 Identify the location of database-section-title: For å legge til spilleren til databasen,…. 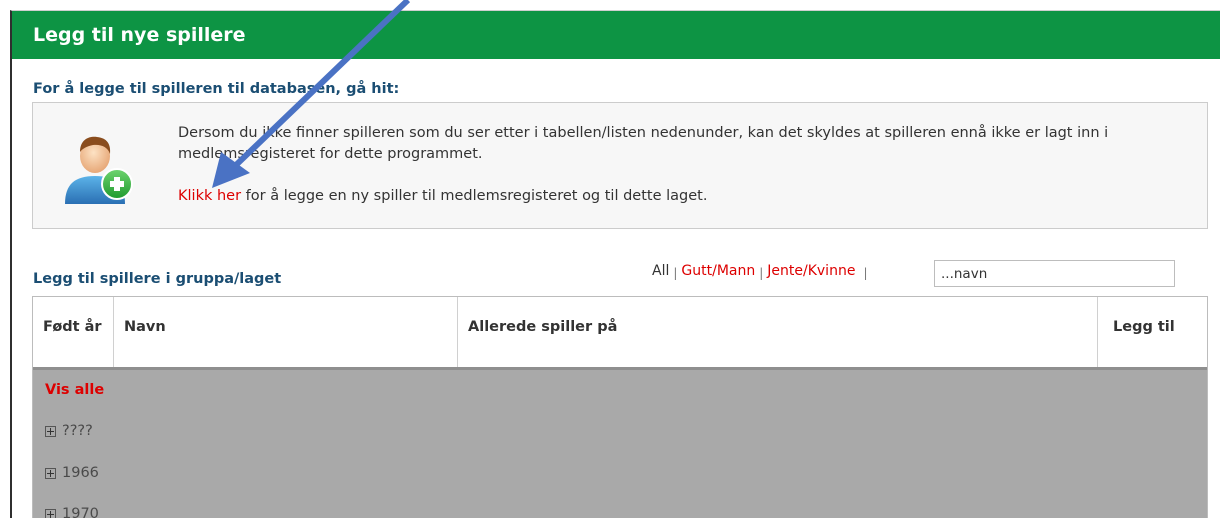
(216, 89).